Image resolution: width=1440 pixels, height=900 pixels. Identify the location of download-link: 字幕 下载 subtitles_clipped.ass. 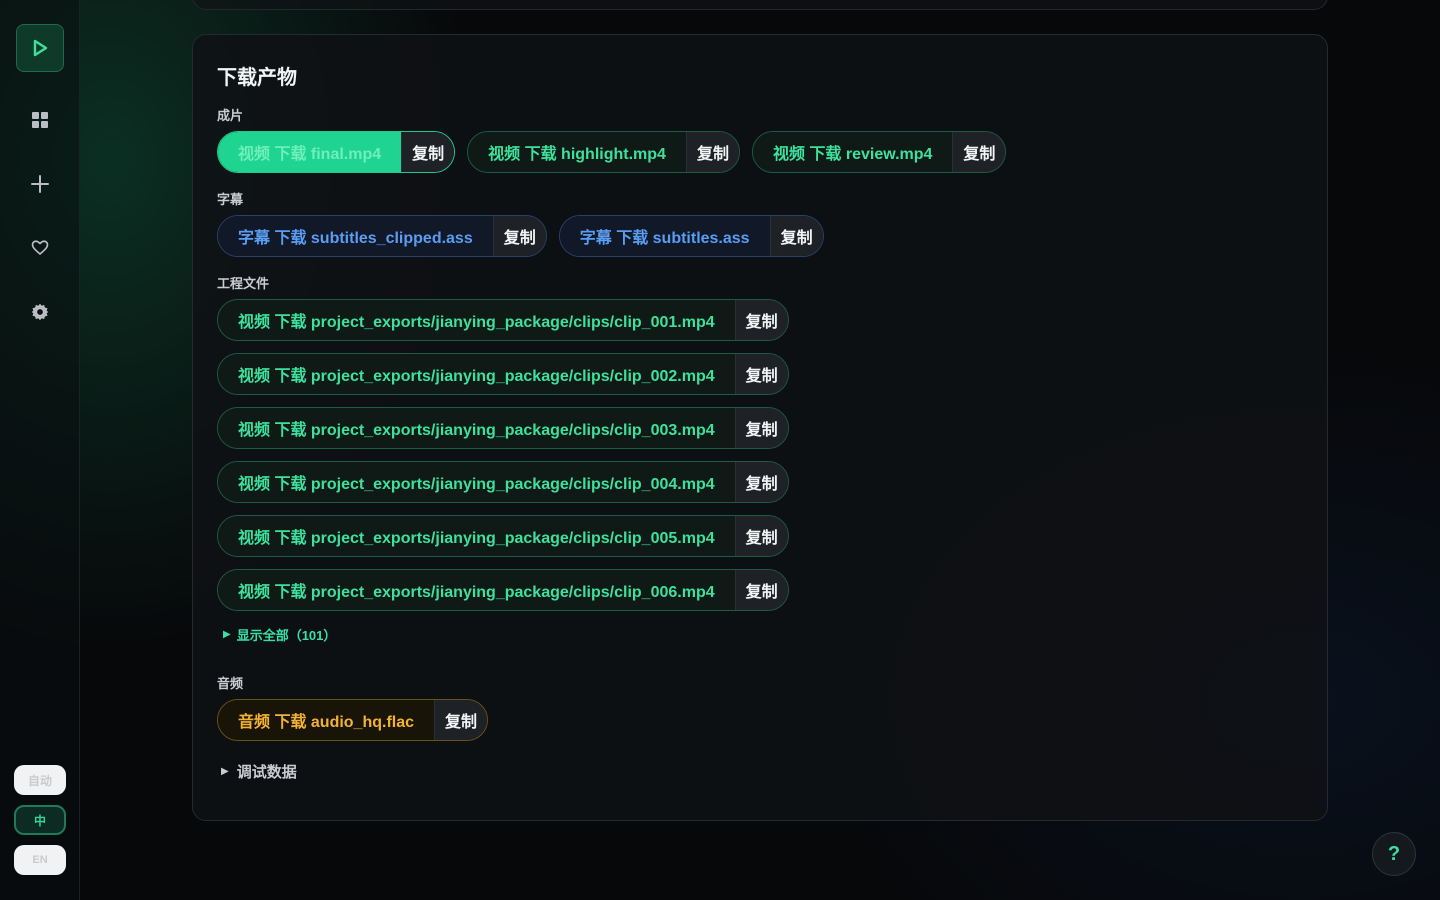
(355, 236).